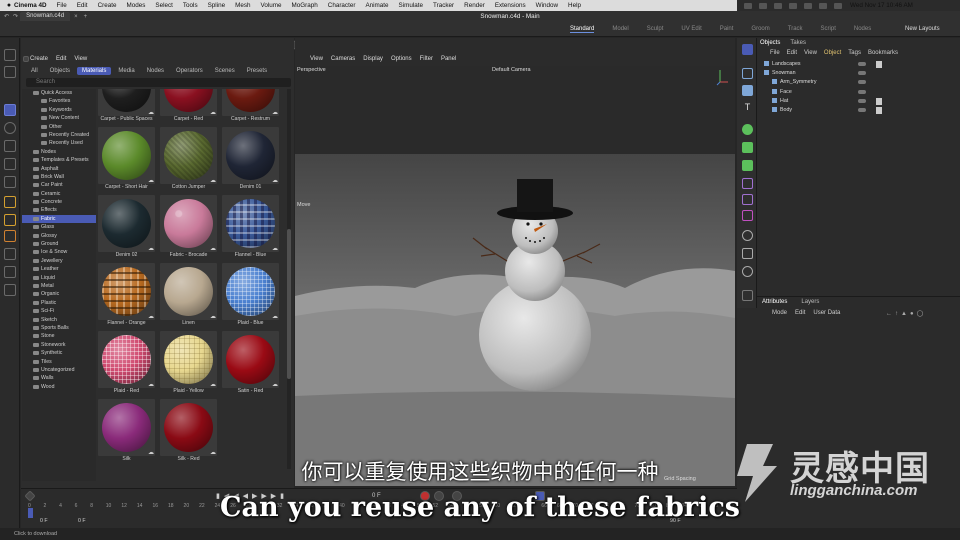 The height and width of the screenshot is (540, 960). I want to click on material-item: ☁ Carpet - Short Hair, so click(126, 160).